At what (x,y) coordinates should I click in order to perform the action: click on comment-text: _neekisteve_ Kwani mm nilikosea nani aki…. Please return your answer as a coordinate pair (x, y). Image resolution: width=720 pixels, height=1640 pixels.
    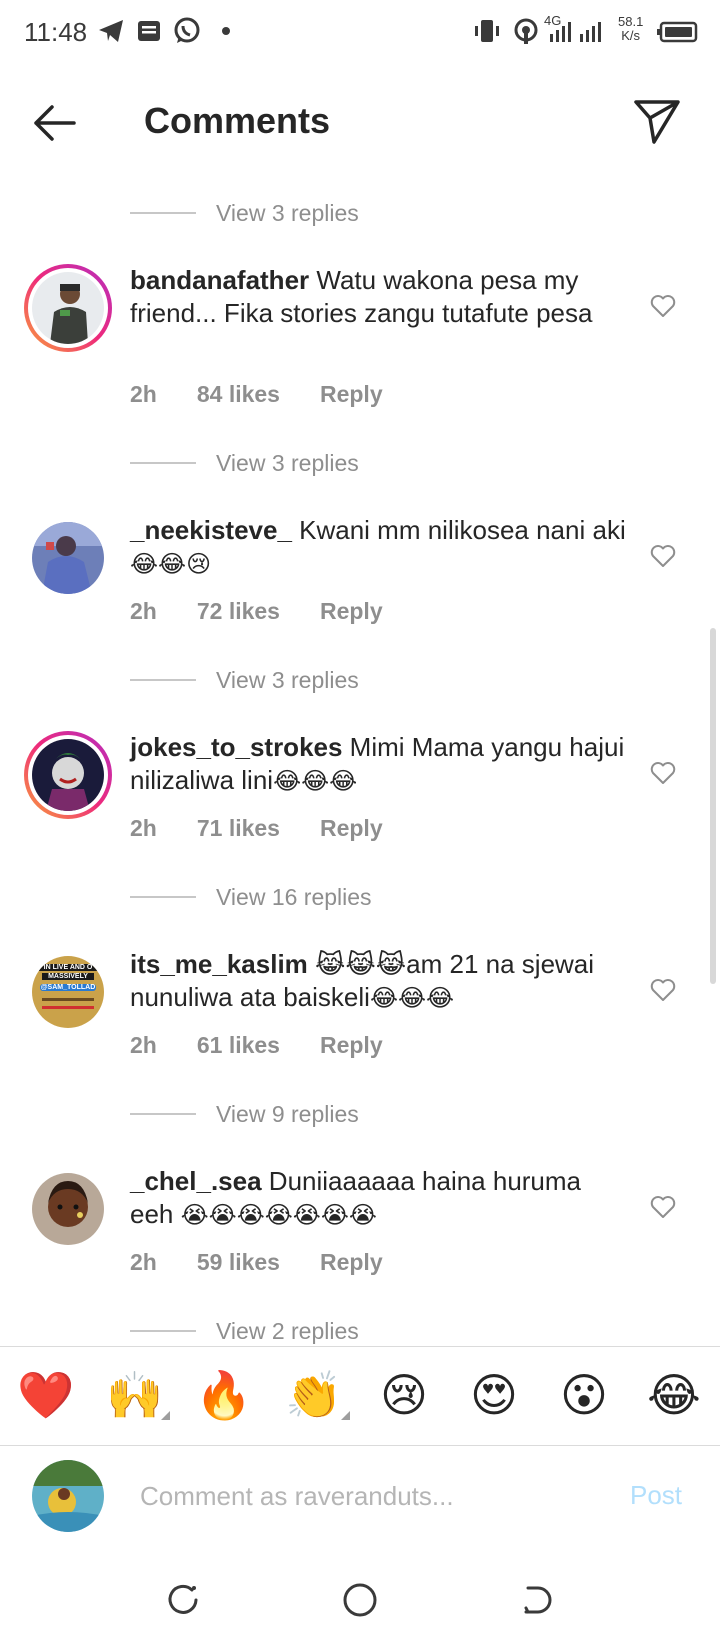
    Looking at the image, I should click on (378, 546).